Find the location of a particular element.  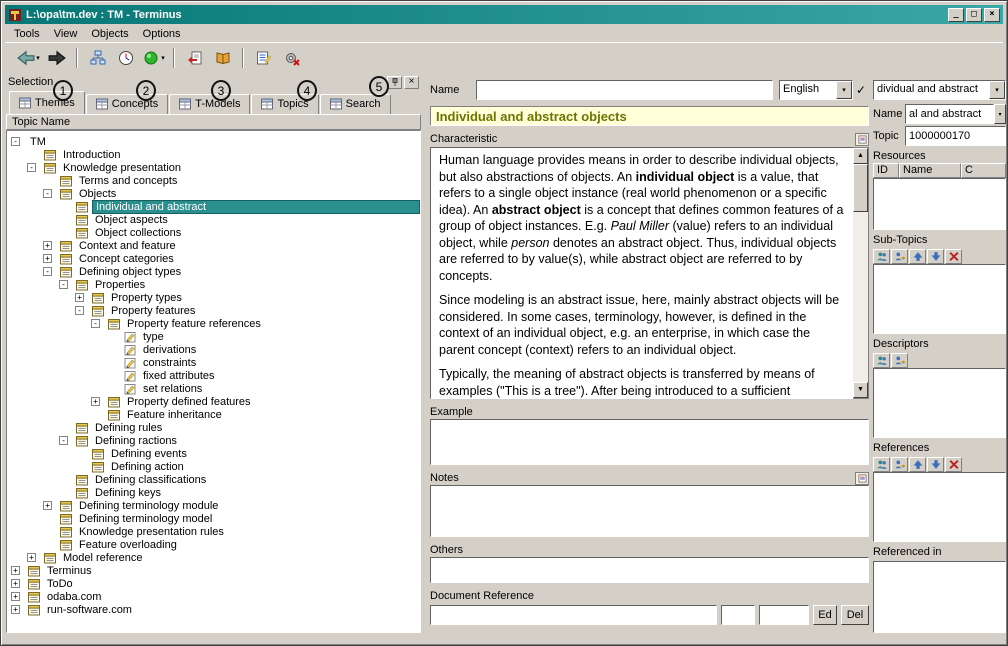

tree-item: Terms and concepts is located at coordinates (213, 180).